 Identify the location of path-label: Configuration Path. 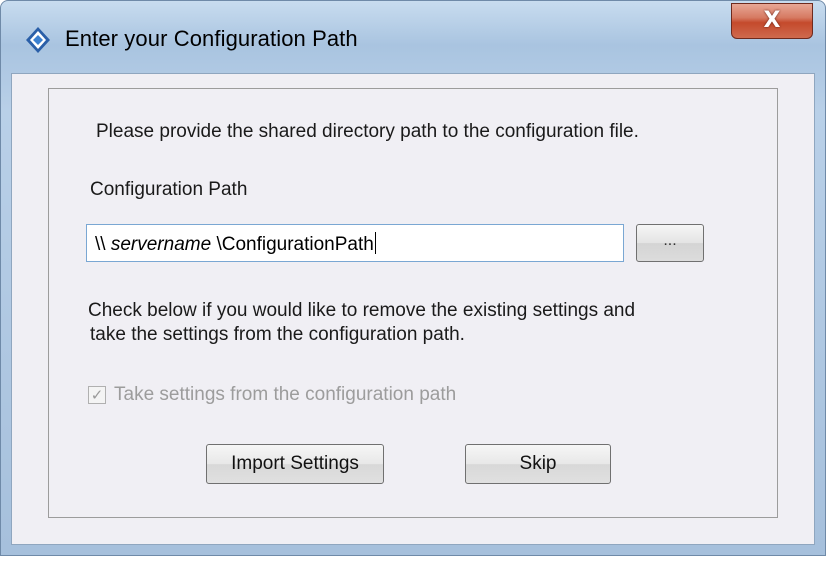
(169, 189).